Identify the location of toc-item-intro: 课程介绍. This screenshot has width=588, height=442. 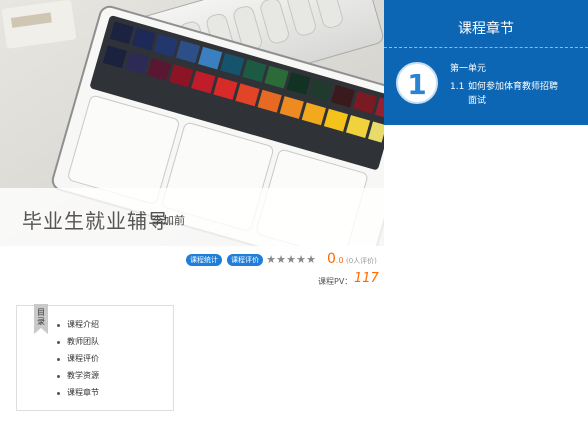
(78, 327).